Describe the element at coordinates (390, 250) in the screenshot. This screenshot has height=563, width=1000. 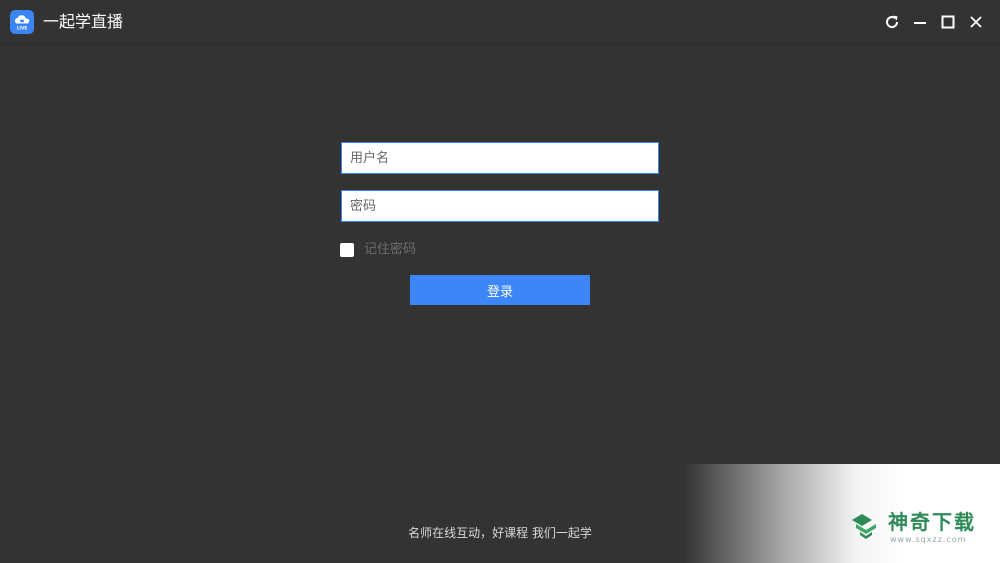
I see `remember-password-label: 记住密码` at that location.